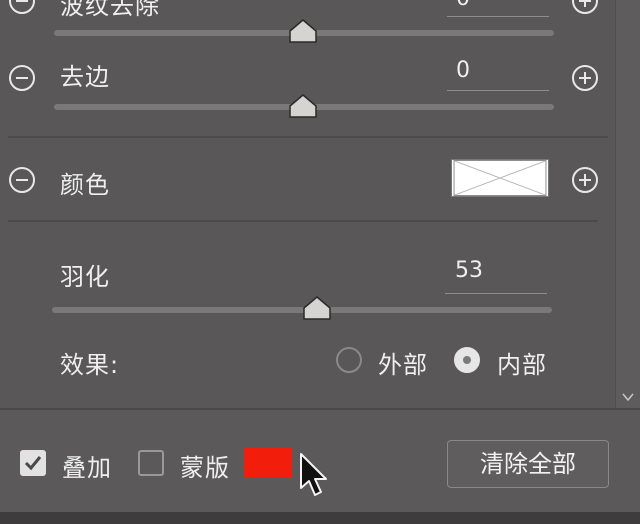 This screenshot has width=640, height=524. Describe the element at coordinates (627, 204) in the screenshot. I see `scrollbar` at that location.